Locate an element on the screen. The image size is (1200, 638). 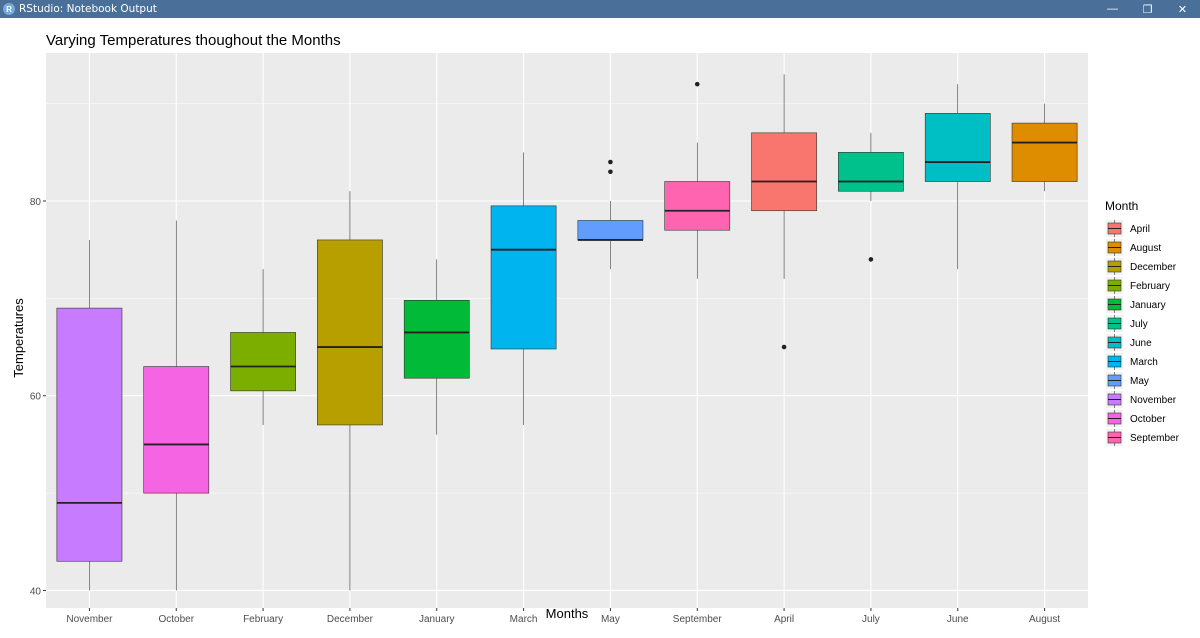
legend-item-label: December is located at coordinates (1153, 267).